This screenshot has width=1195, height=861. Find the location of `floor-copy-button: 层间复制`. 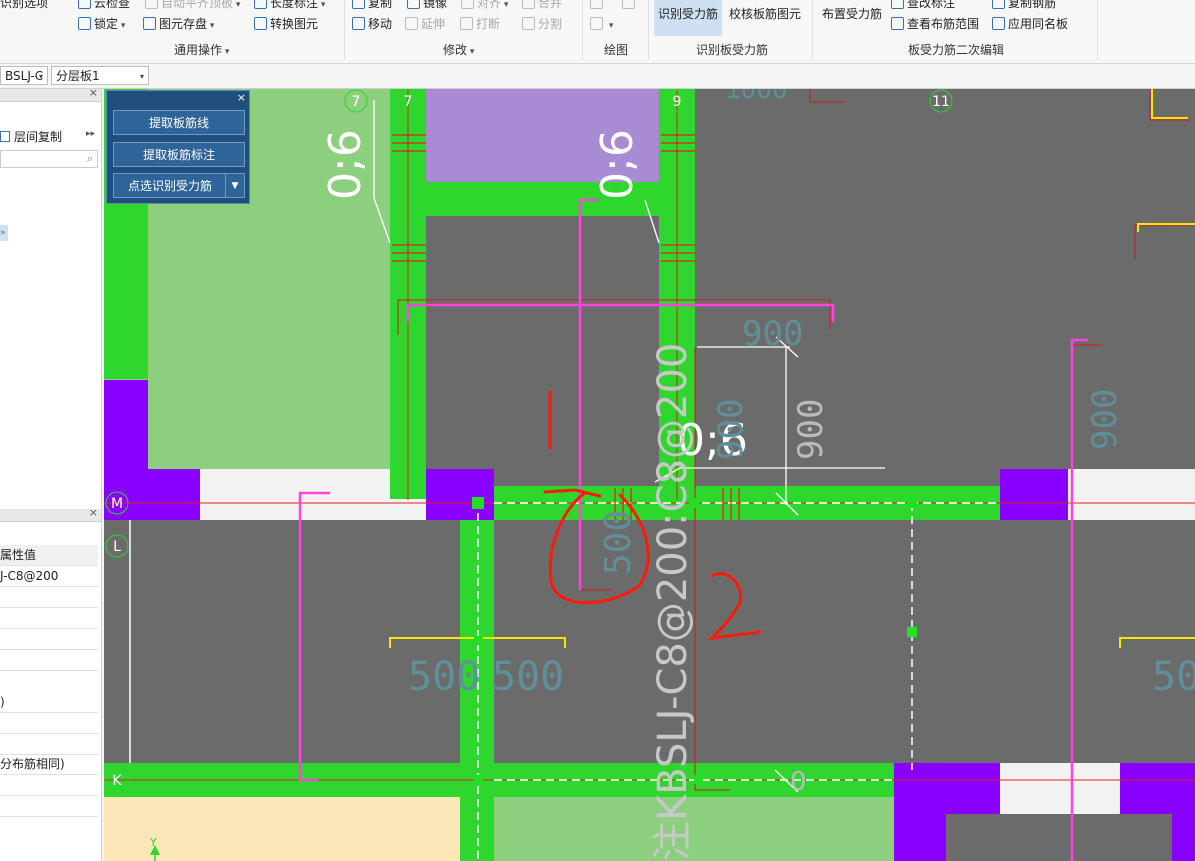

floor-copy-button: 层间复制 is located at coordinates (31, 137).